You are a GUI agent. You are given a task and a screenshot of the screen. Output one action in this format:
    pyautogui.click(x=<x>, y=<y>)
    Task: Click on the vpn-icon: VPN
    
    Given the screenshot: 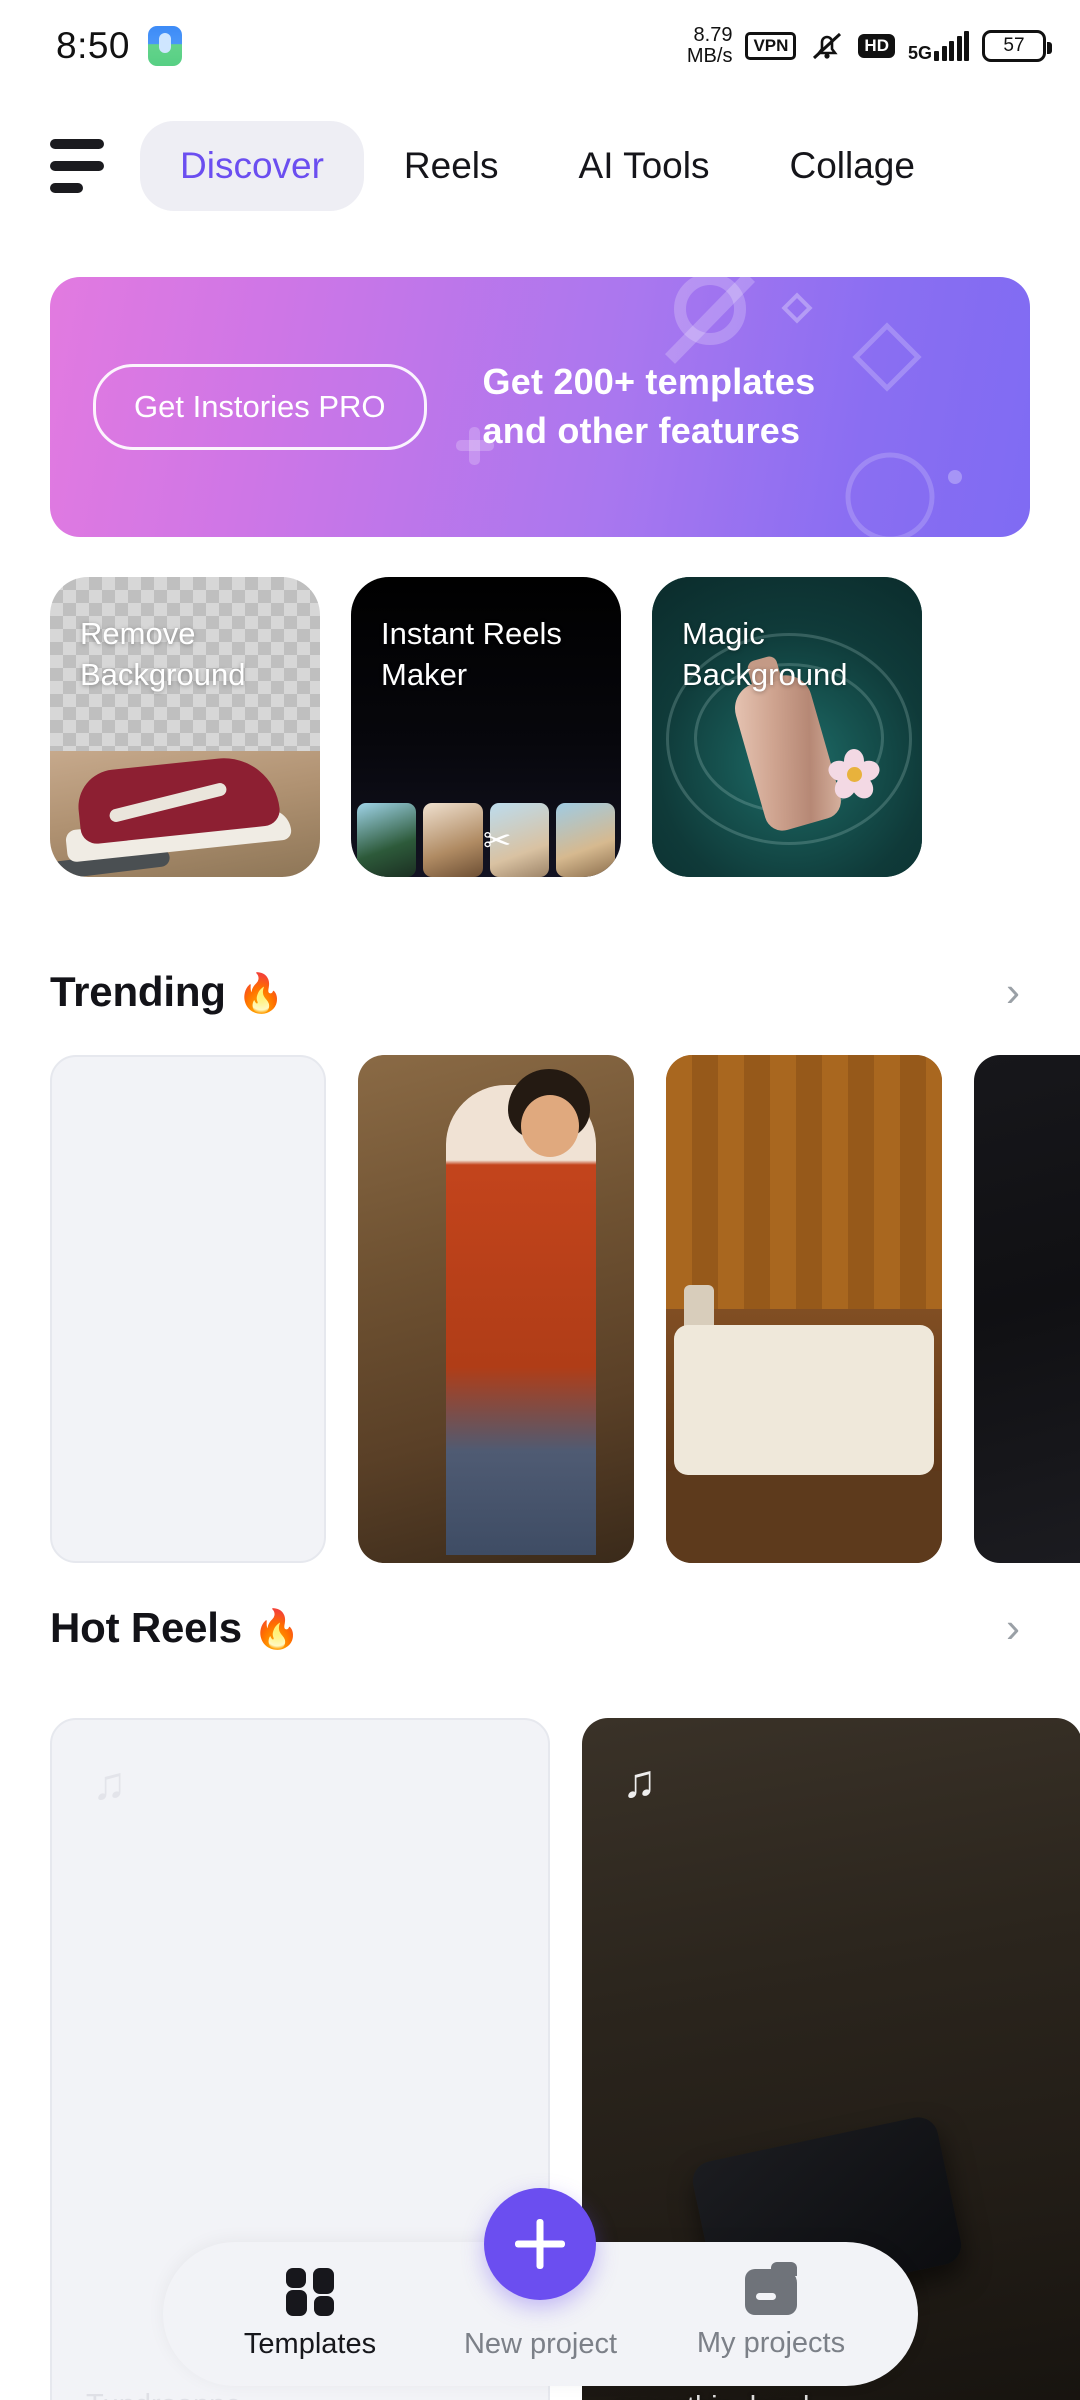 What is the action you would take?
    pyautogui.click(x=771, y=46)
    